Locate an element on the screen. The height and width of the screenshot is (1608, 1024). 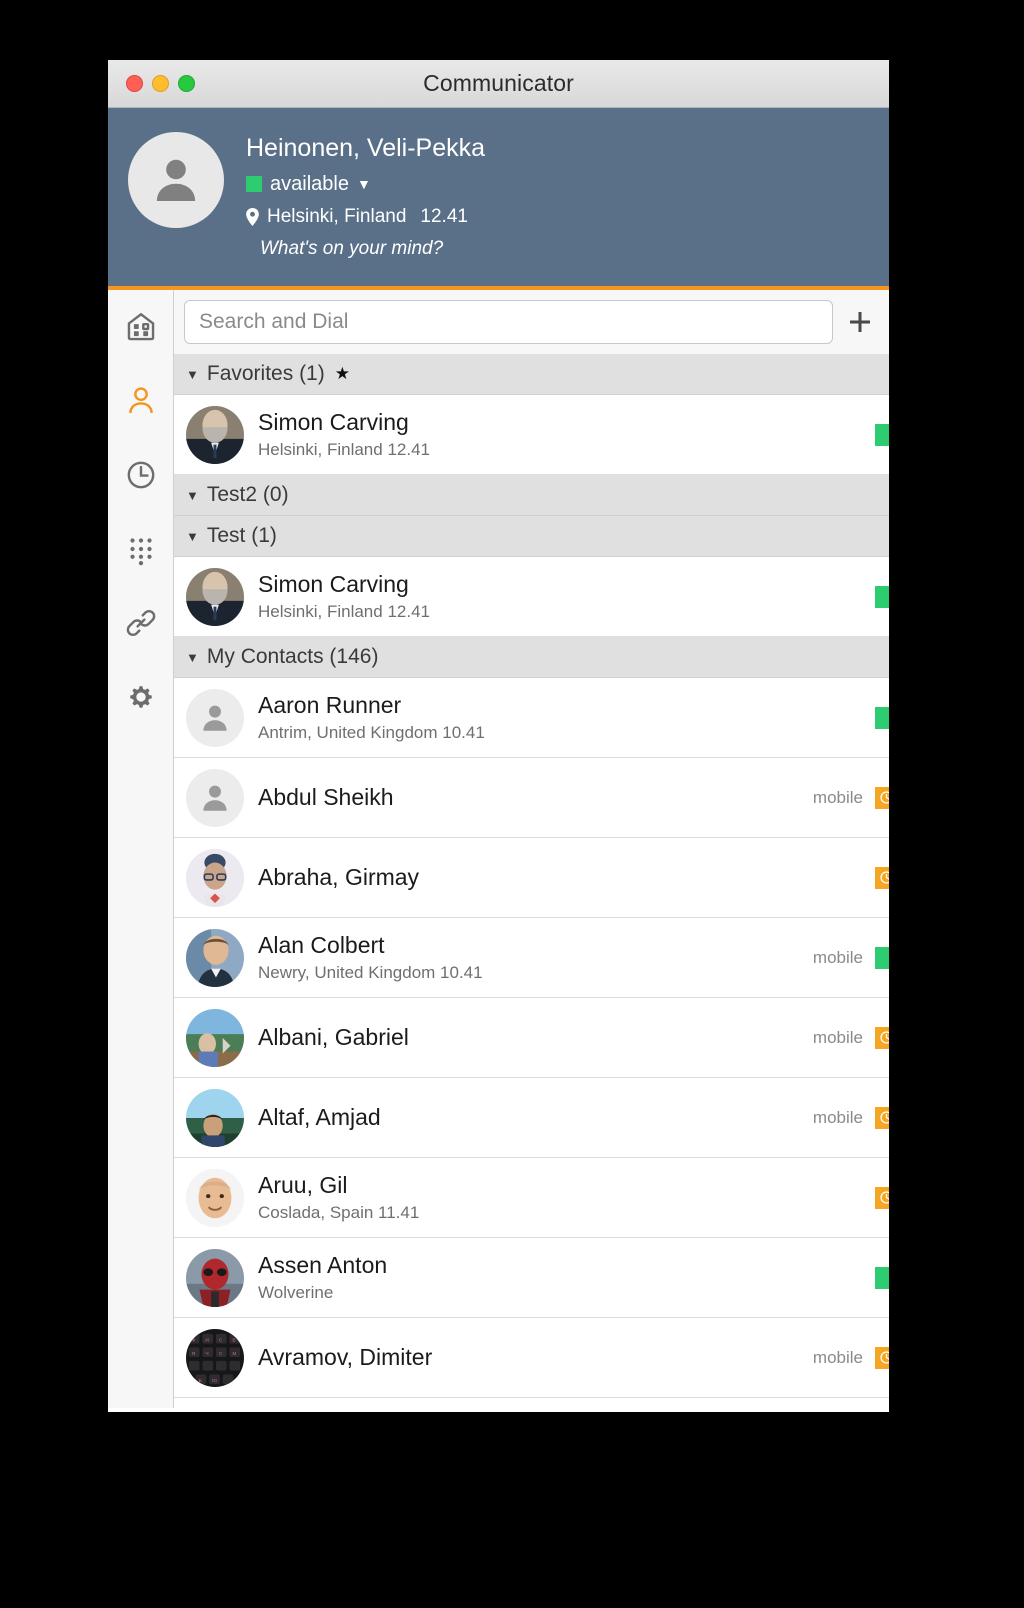
sidebar-item-dashboard is located at coordinates (141, 327).